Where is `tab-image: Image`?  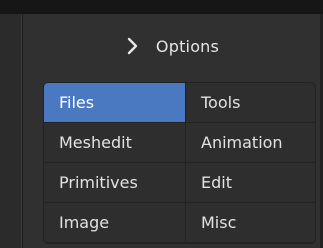
tab-image: Image is located at coordinates (114, 222).